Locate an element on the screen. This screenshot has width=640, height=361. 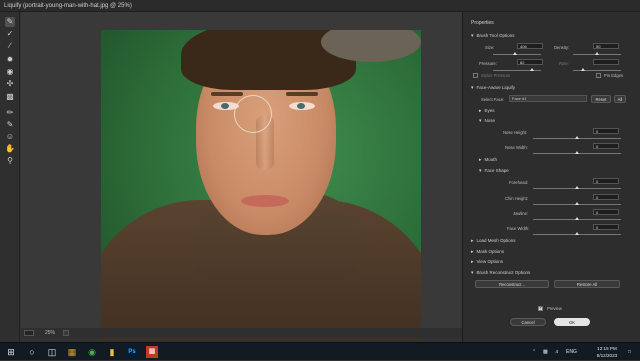
face-width-label: Face Width: is located at coordinates (518, 228).